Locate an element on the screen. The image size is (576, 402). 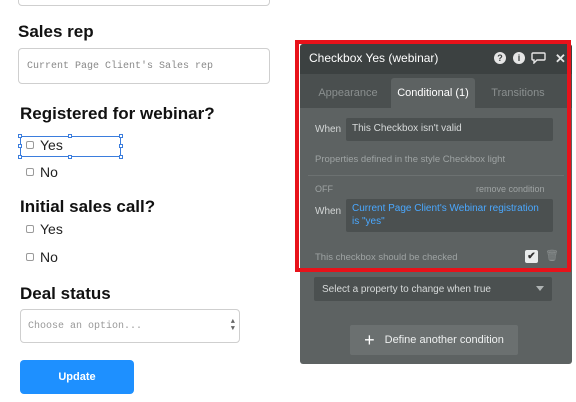
chevron-down-icon is located at coordinates (540, 288).